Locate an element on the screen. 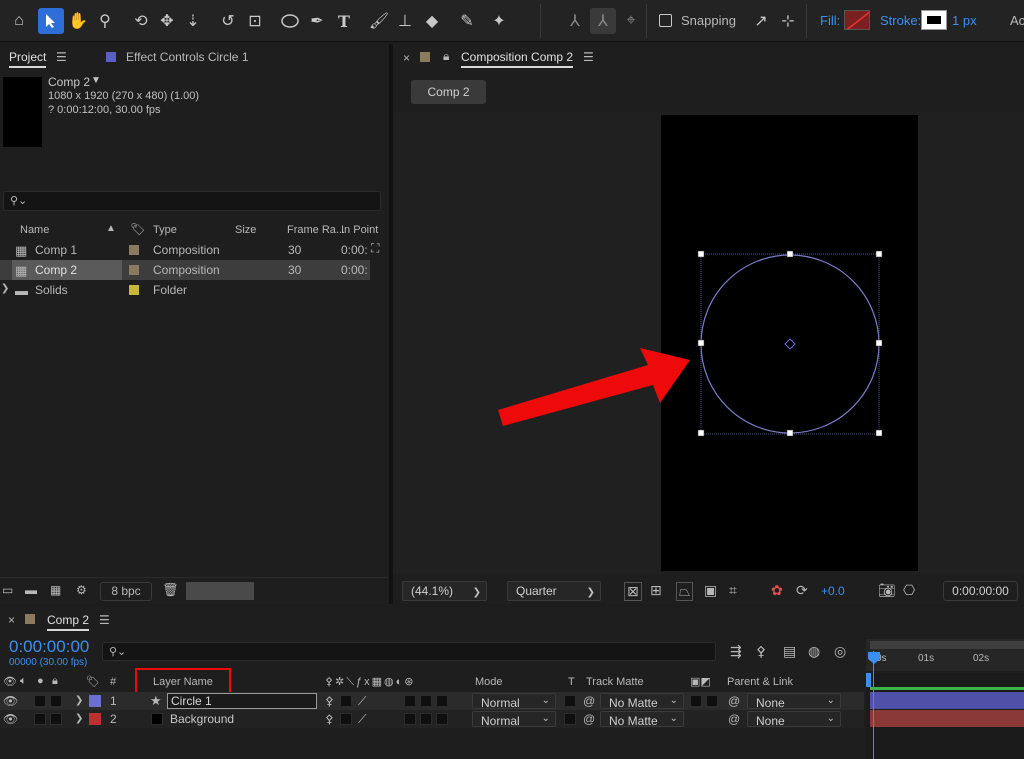 The height and width of the screenshot is (759, 1024). fill-swatch is located at coordinates (857, 20).